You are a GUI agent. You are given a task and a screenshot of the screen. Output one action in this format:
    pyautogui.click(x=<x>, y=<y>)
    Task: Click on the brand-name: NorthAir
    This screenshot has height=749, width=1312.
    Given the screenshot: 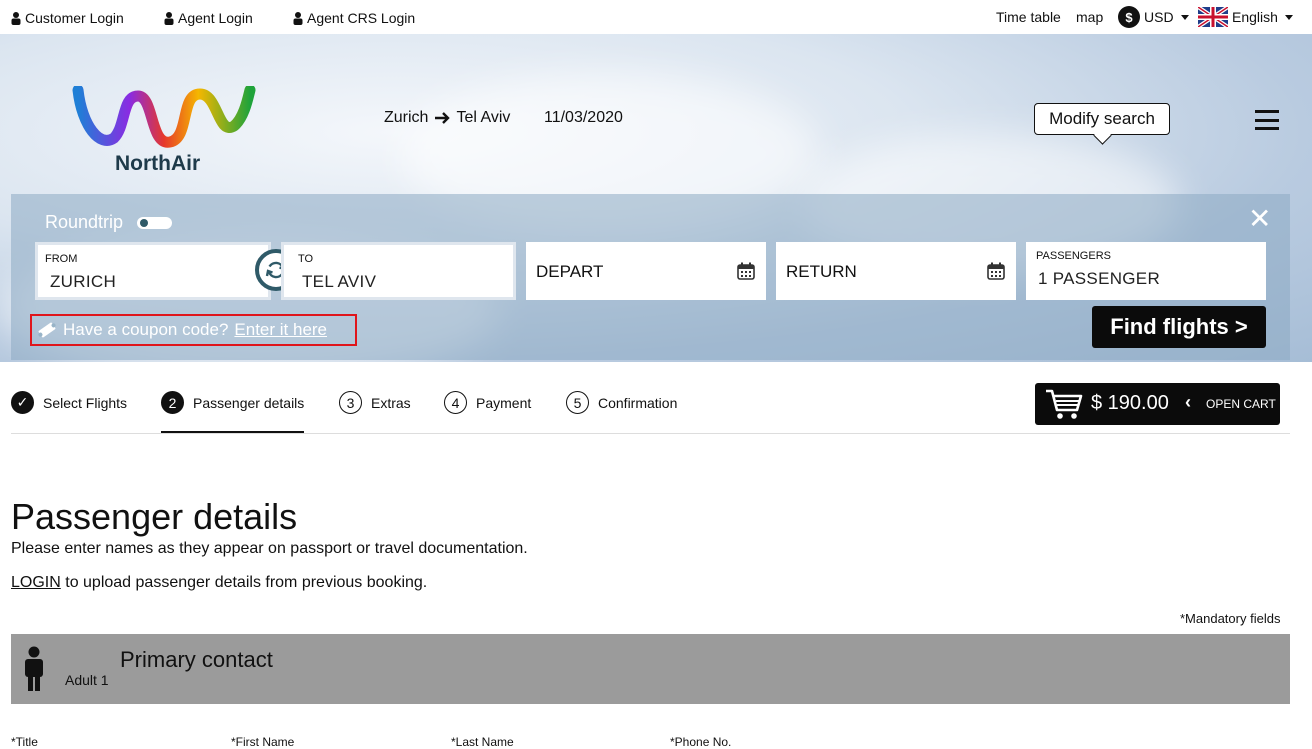 What is the action you would take?
    pyautogui.click(x=158, y=163)
    